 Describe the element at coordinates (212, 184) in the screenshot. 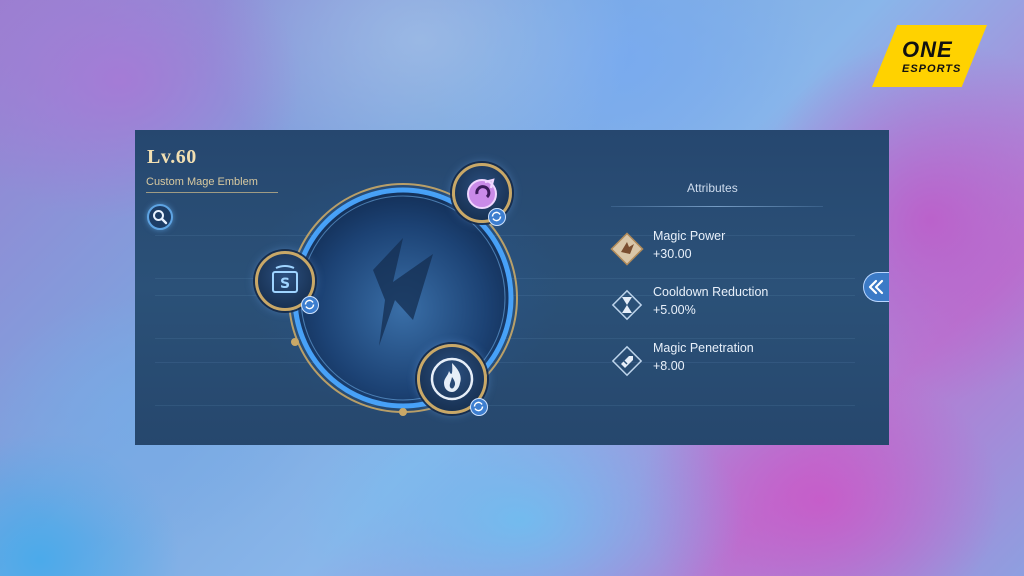

I see `emblem-name: Custom Mage Emblem` at that location.